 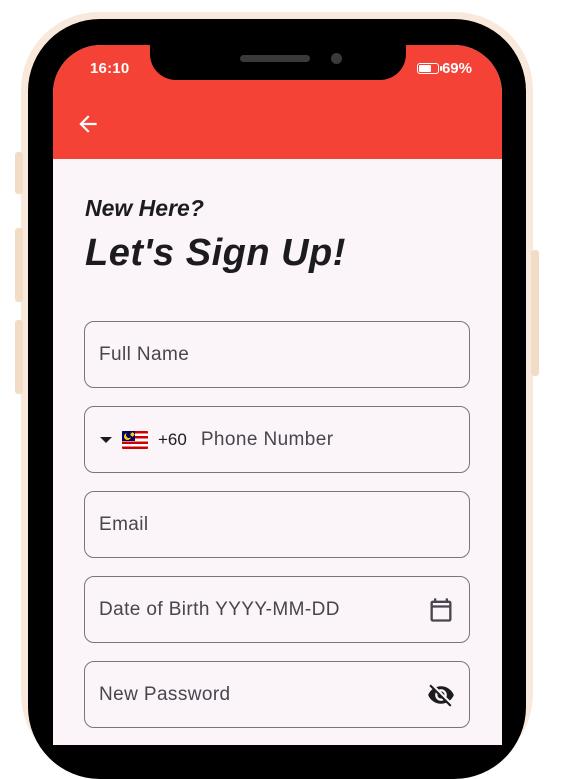 What do you see at coordinates (277, 354) in the screenshot?
I see `full-name-field: Full Name` at bounding box center [277, 354].